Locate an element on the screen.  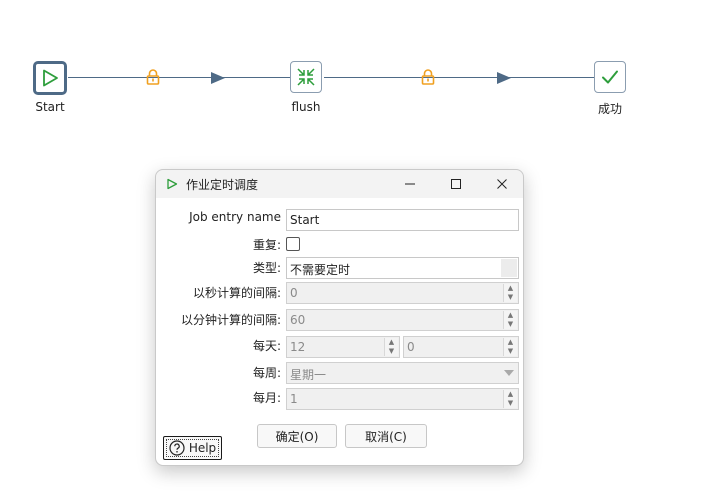
type-select-value: 不需要定时 is located at coordinates (320, 270).